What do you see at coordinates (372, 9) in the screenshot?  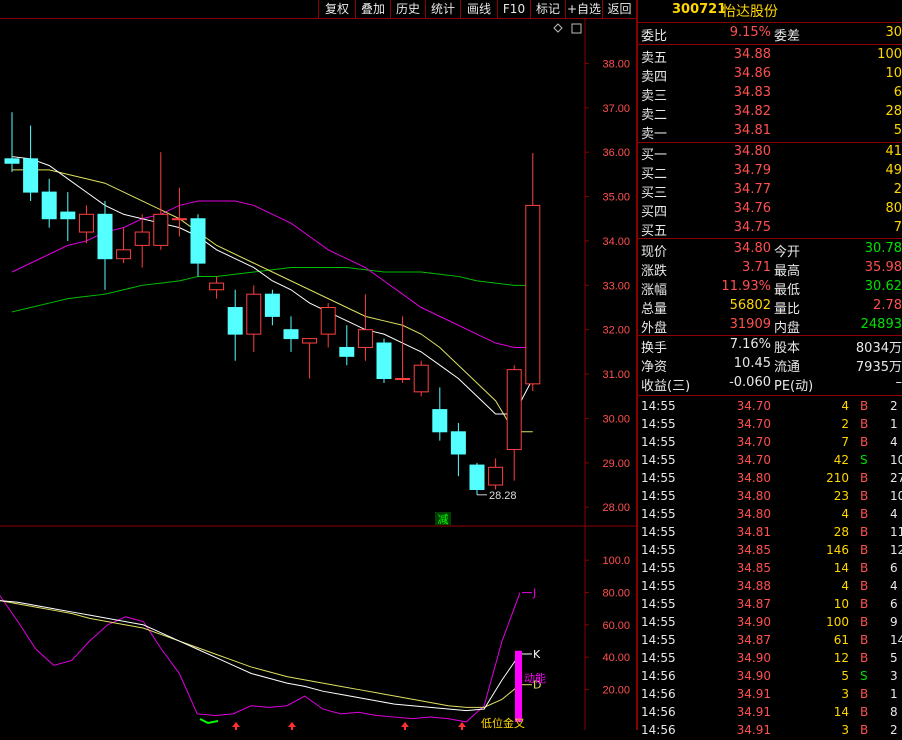 I see `toolbar-button-1: 叠加` at bounding box center [372, 9].